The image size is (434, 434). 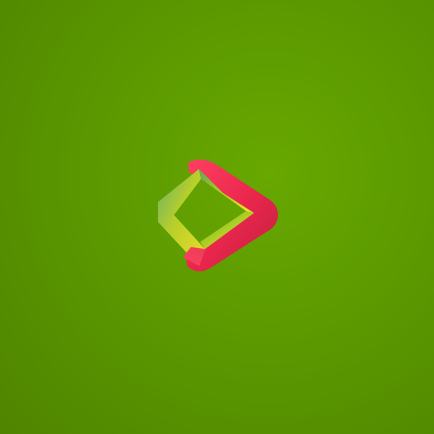 I want to click on play-diamond-logo-icon, so click(x=218, y=215).